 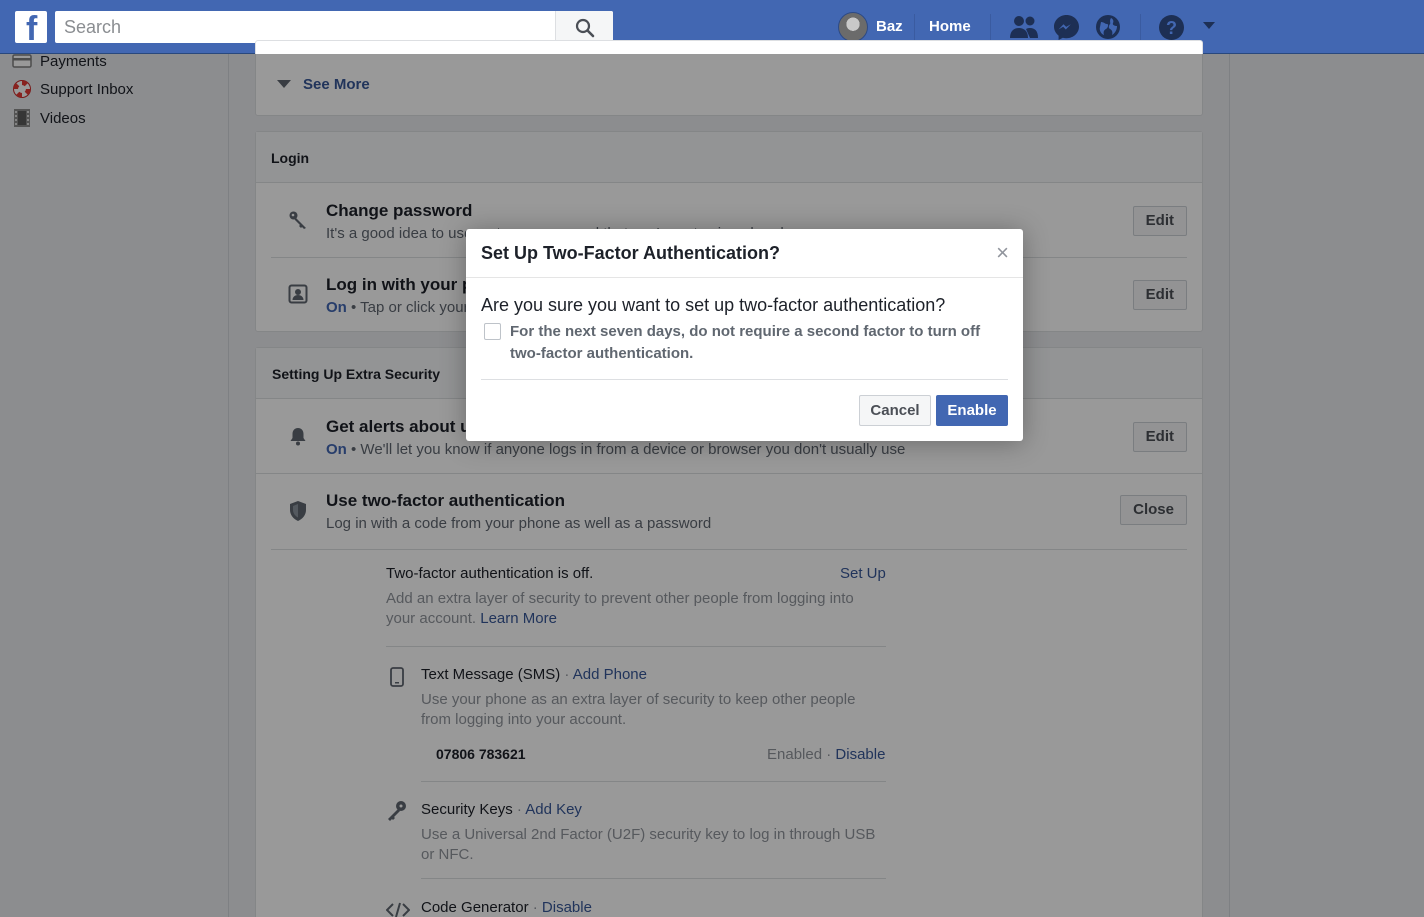 I want to click on account-menu-chevron-down-icon, so click(x=1209, y=26).